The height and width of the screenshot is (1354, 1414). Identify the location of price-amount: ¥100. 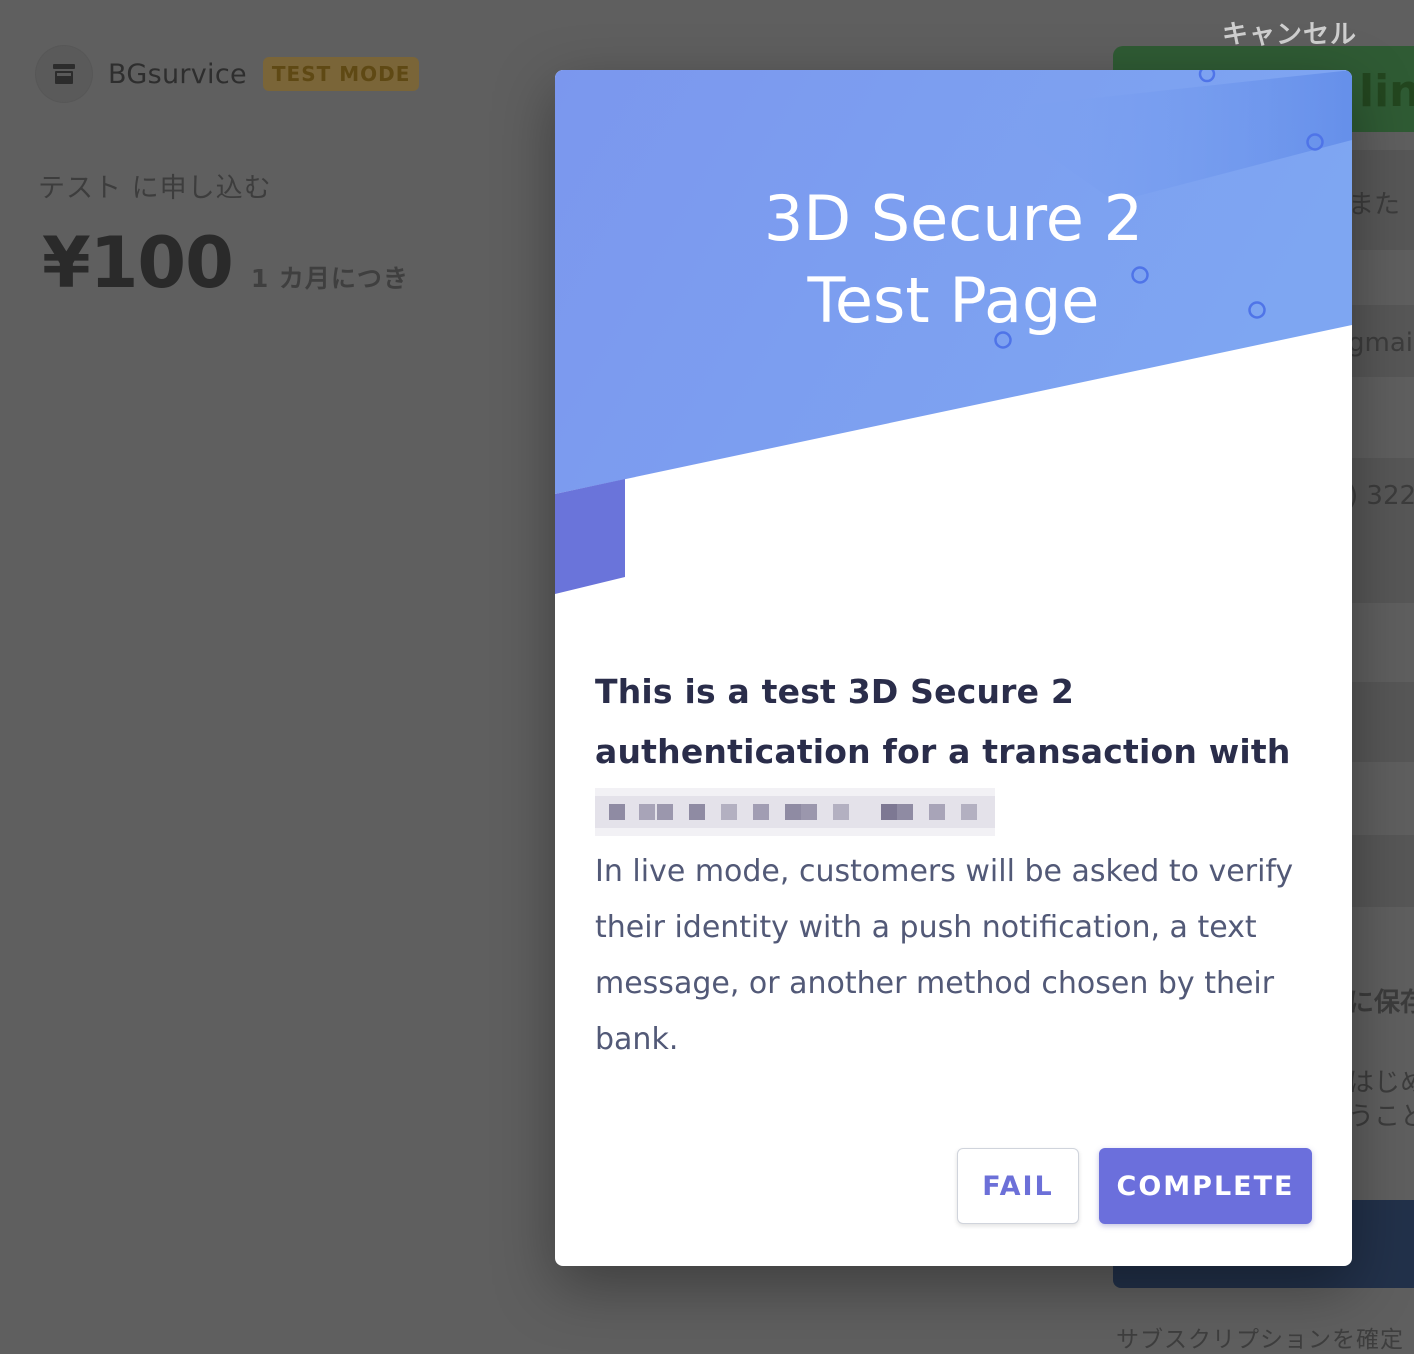
(138, 263).